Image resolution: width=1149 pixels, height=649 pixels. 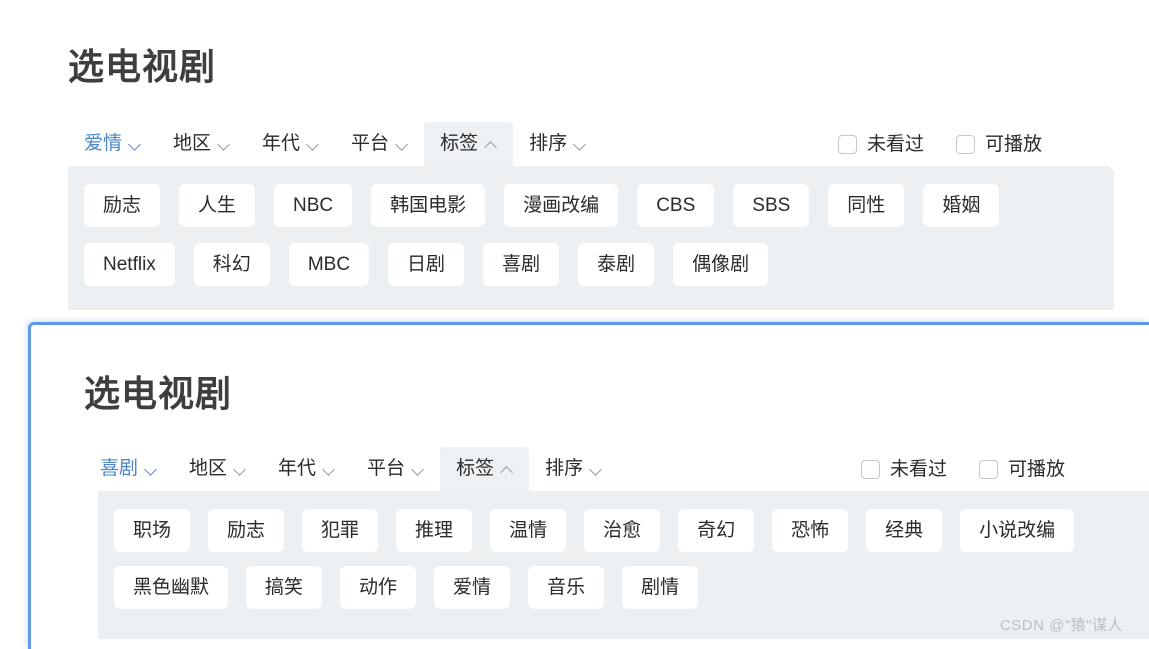 What do you see at coordinates (1017, 530) in the screenshot?
I see `tag-chip-小说改编: 小说改编` at bounding box center [1017, 530].